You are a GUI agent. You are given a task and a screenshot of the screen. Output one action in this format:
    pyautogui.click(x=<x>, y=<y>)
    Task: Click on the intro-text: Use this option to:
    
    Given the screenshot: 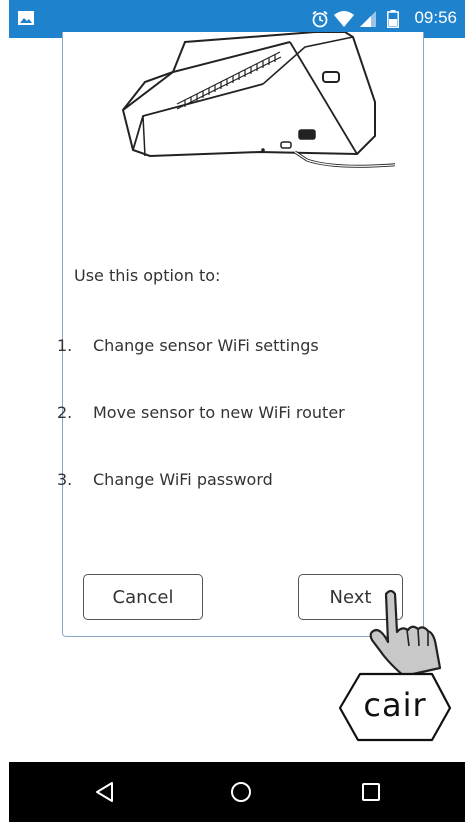 What is the action you would take?
    pyautogui.click(x=147, y=275)
    